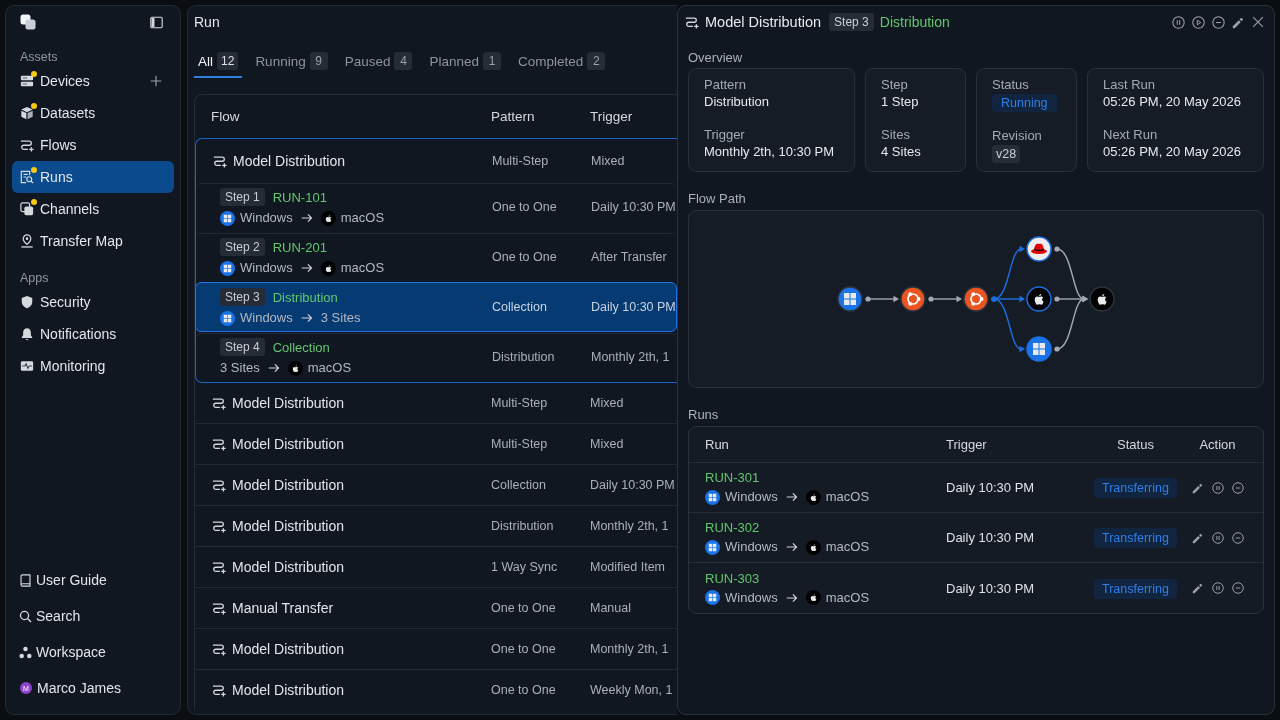  I want to click on flow-row: Model Distribution Collection Daily 10:30 PM, so click(436, 485).